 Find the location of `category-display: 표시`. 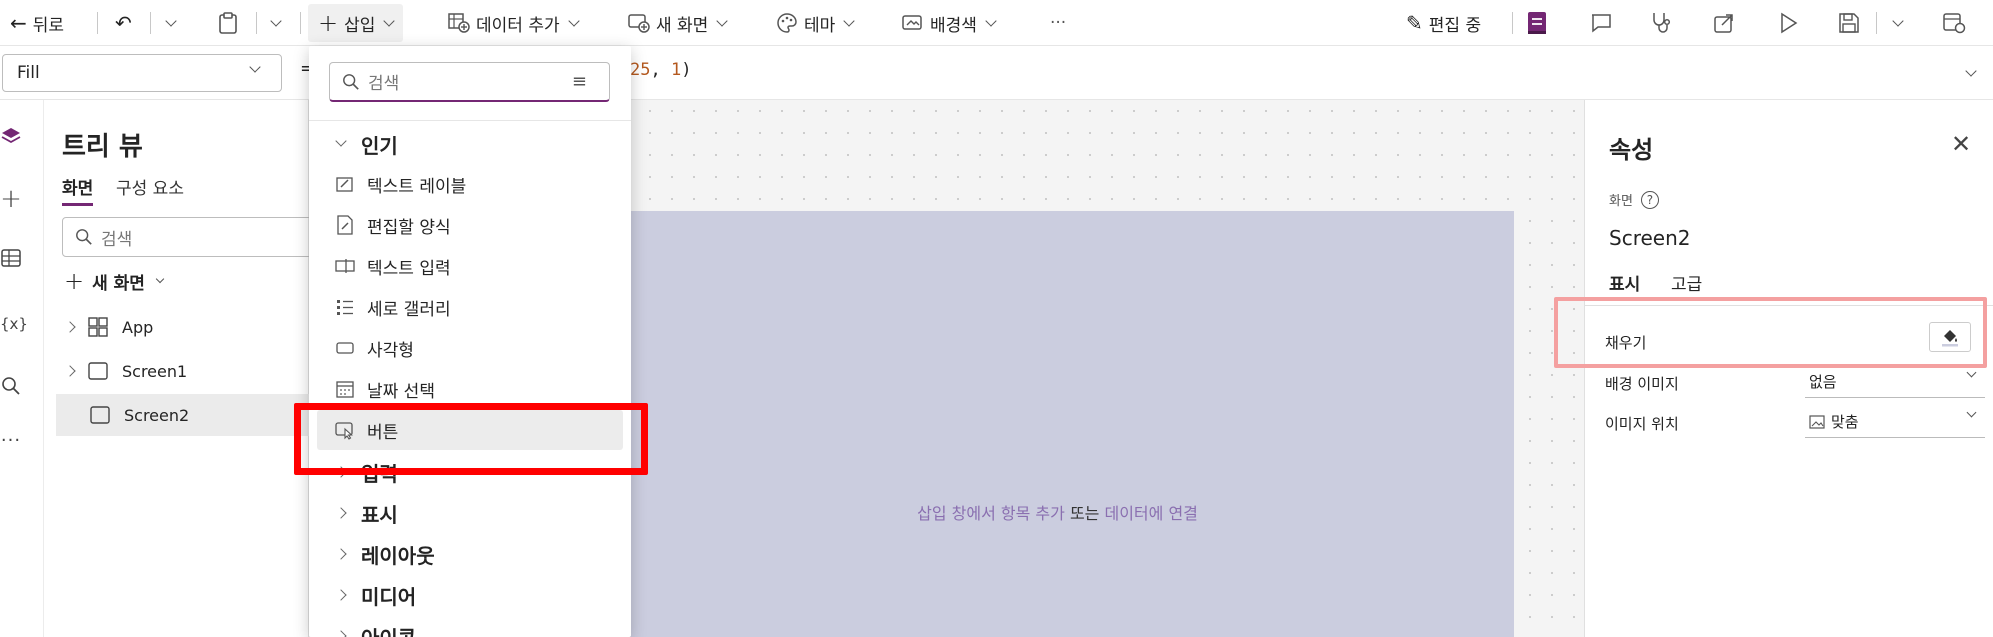

category-display: 표시 is located at coordinates (470, 513).